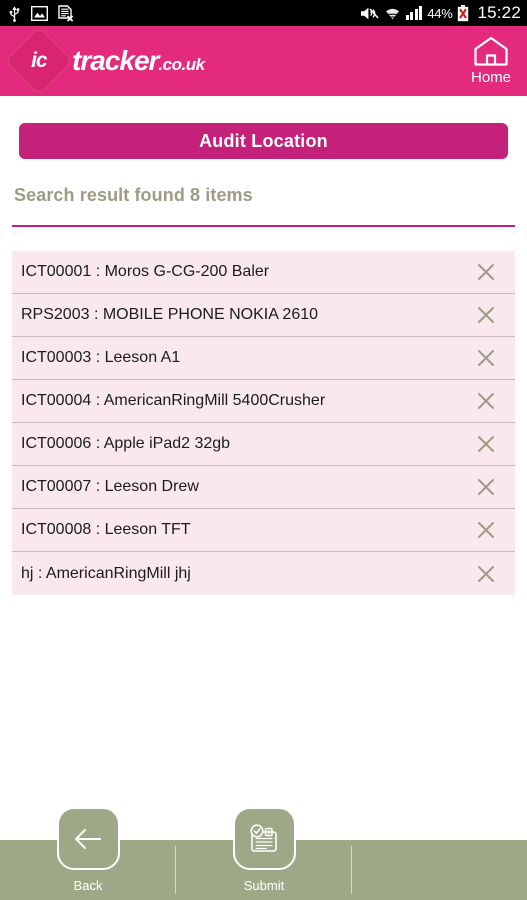  I want to click on table-row: ICT00006 : Apple iPad2 32gb, so click(263, 444).